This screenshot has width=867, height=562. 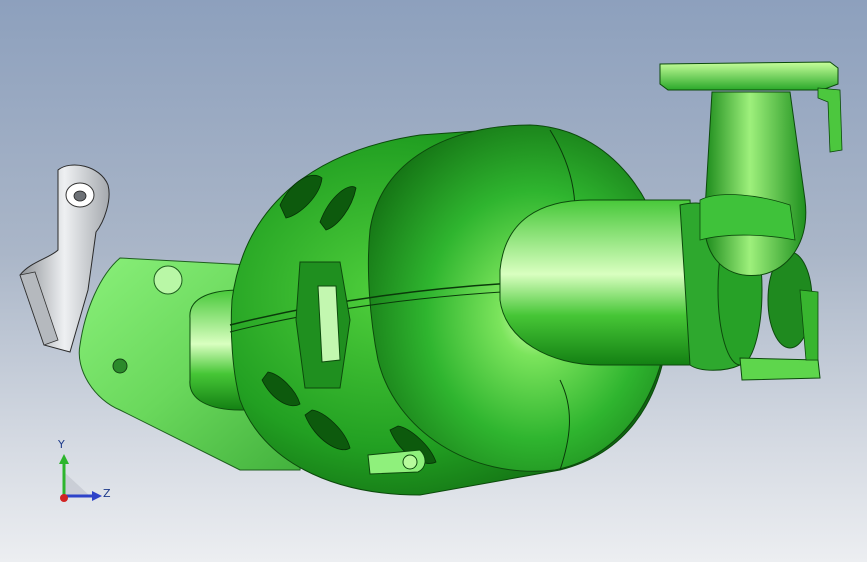 I want to click on elbow-pipe, so click(x=753, y=184).